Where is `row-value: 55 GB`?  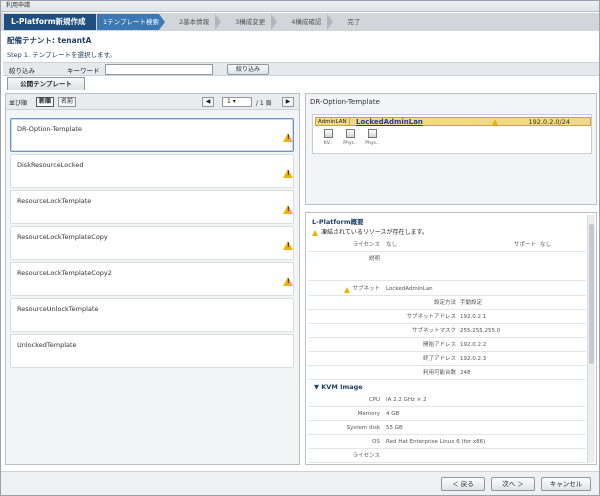 row-value: 55 GB is located at coordinates (394, 428).